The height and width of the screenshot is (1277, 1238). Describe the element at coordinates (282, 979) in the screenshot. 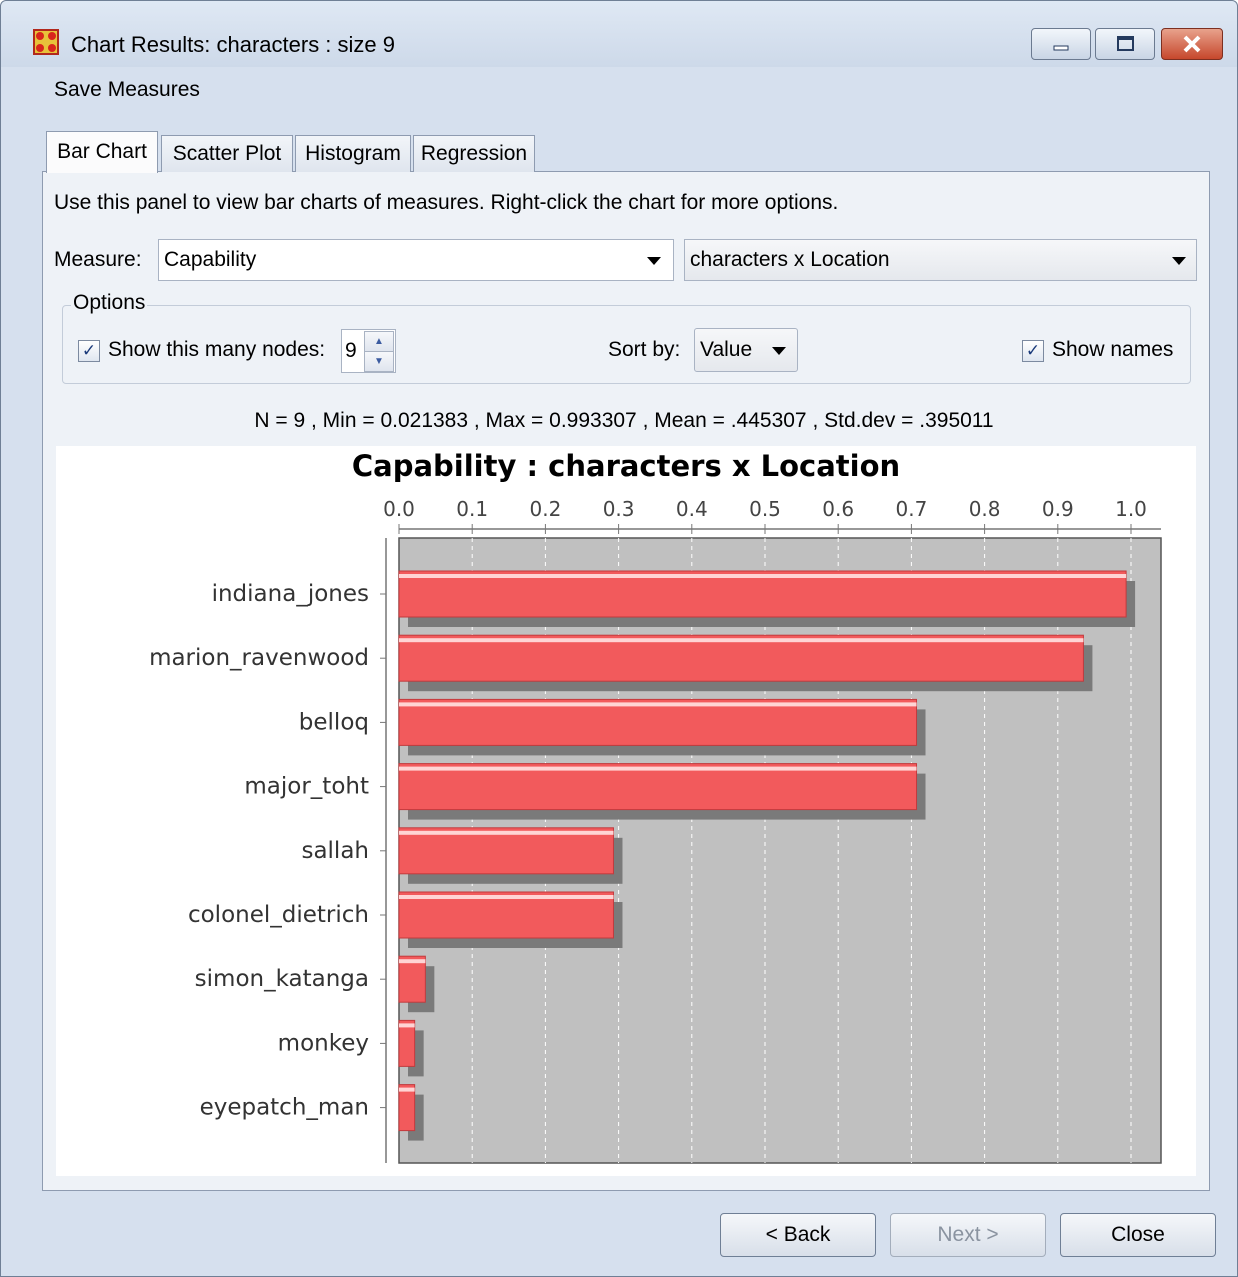

I see `y-tick-label: simon_katanga` at that location.